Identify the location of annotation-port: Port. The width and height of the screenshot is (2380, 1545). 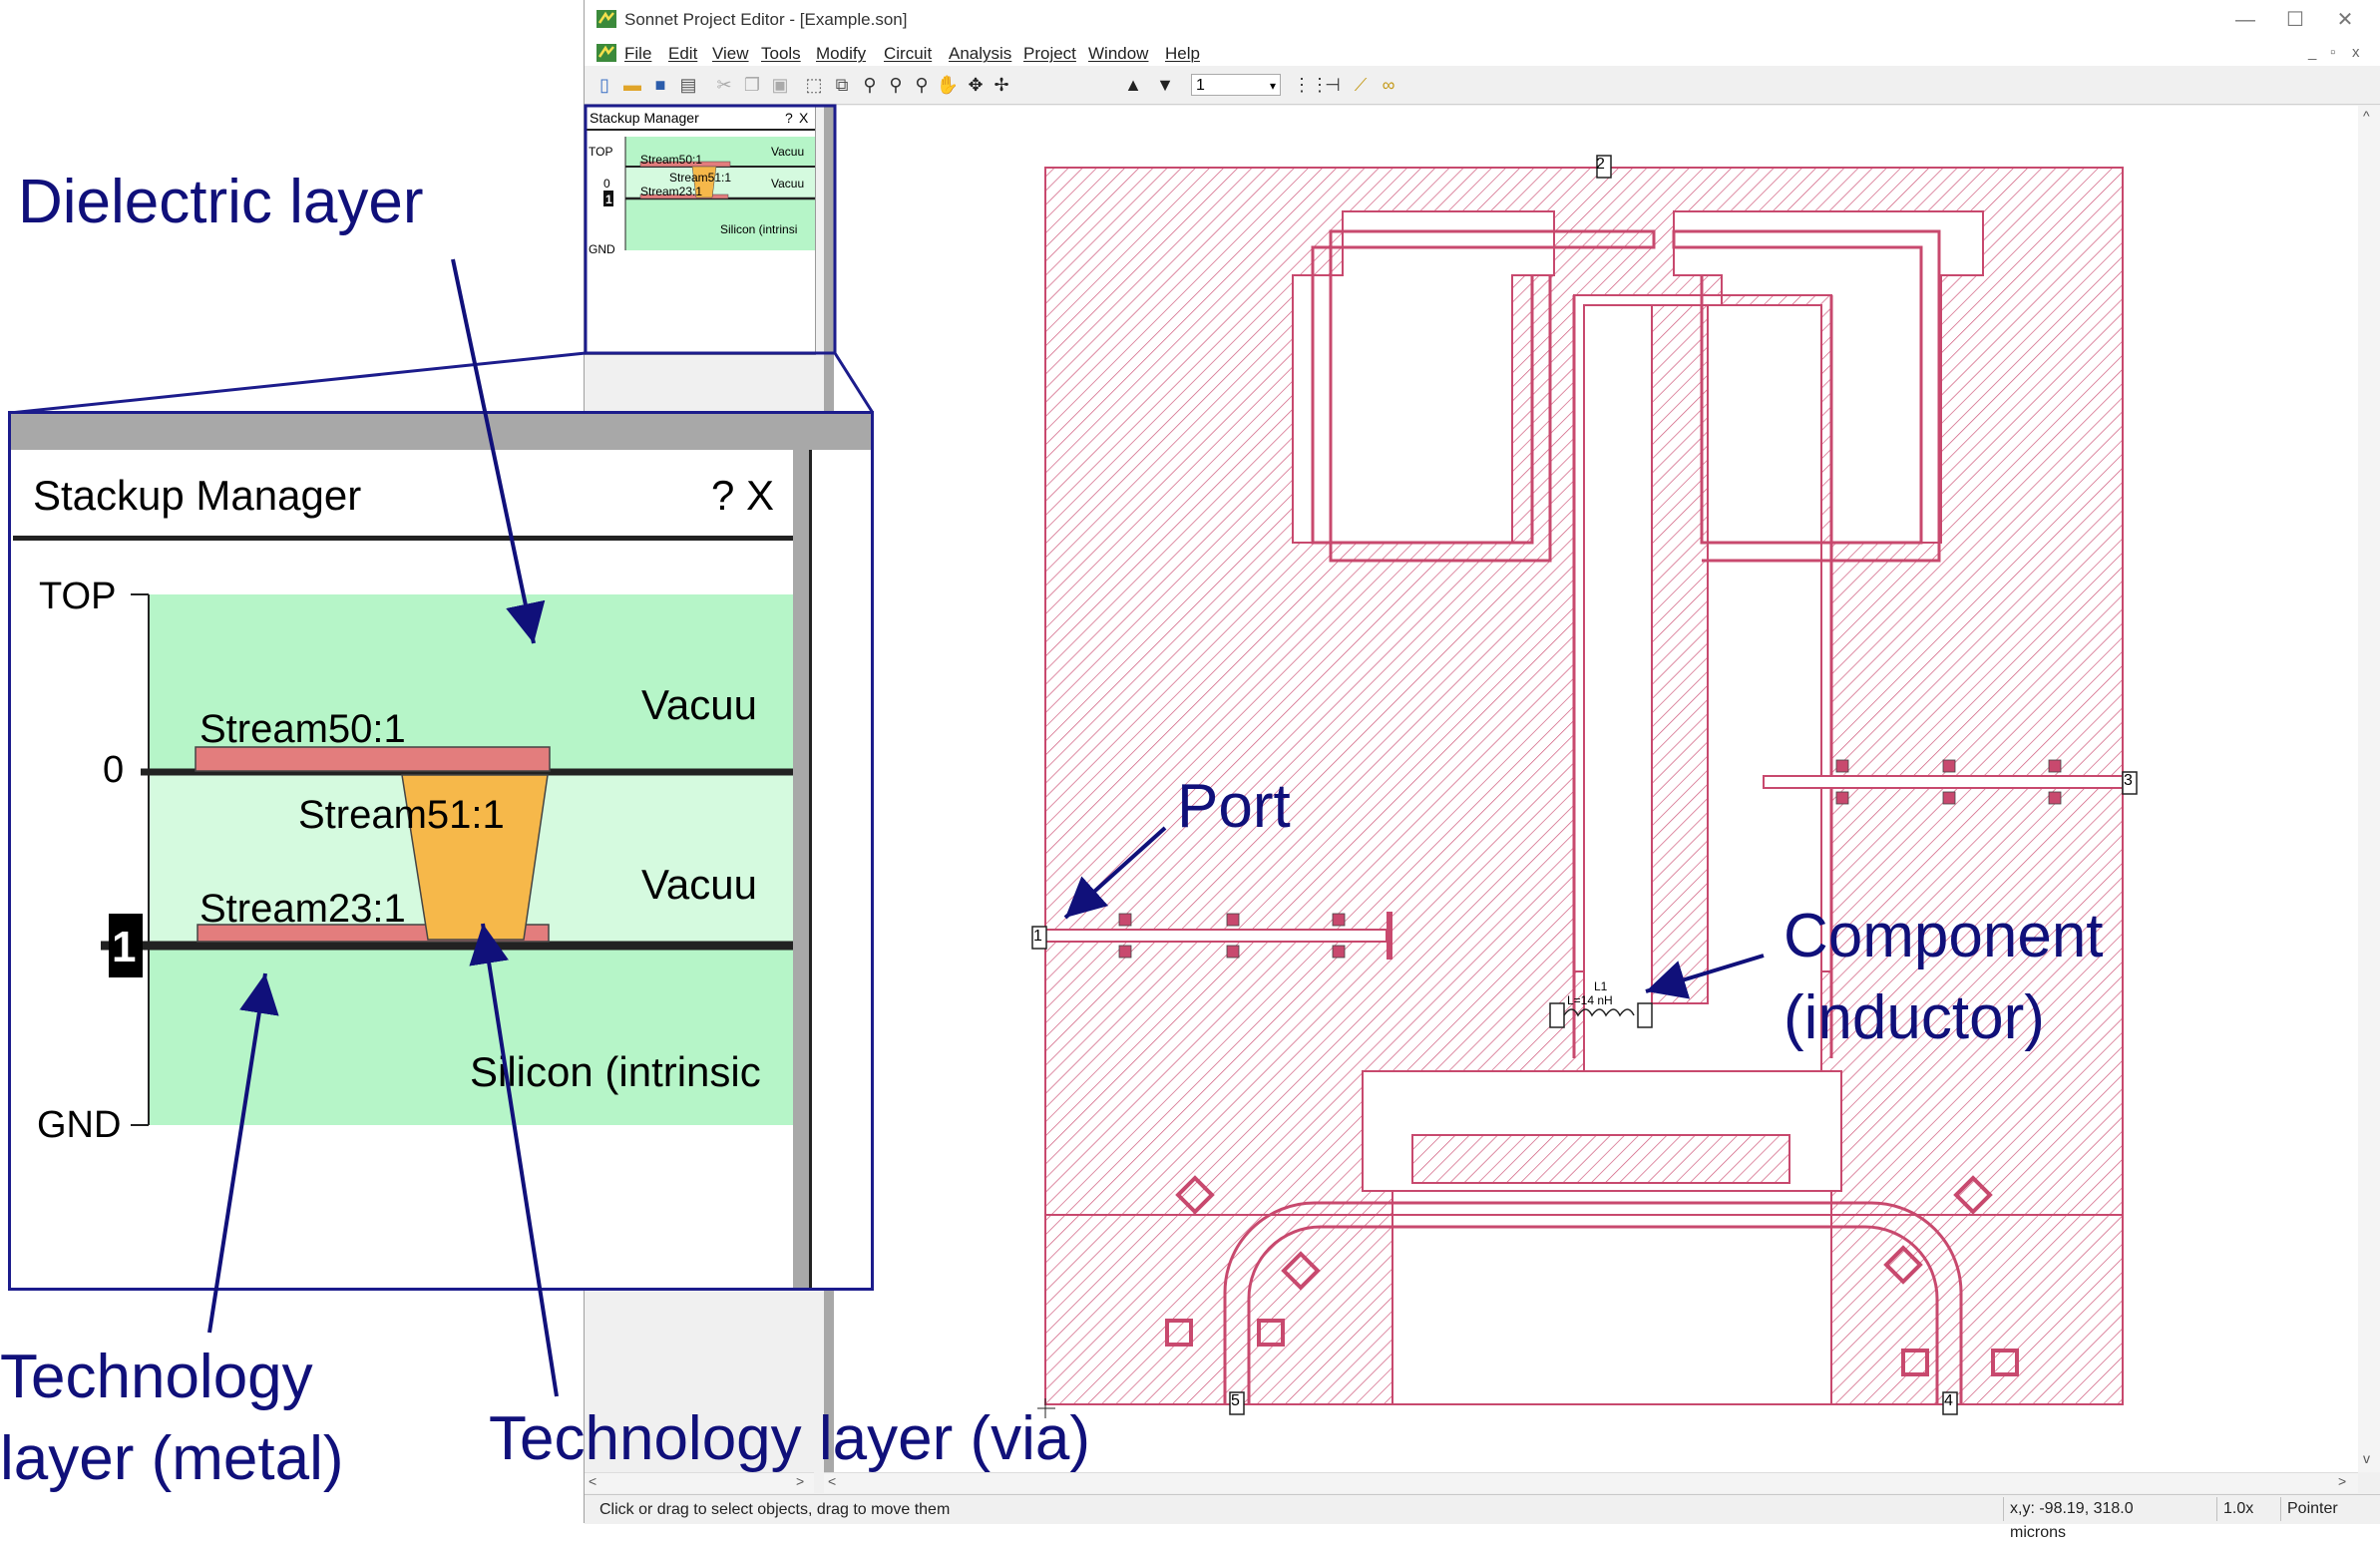
(1234, 806).